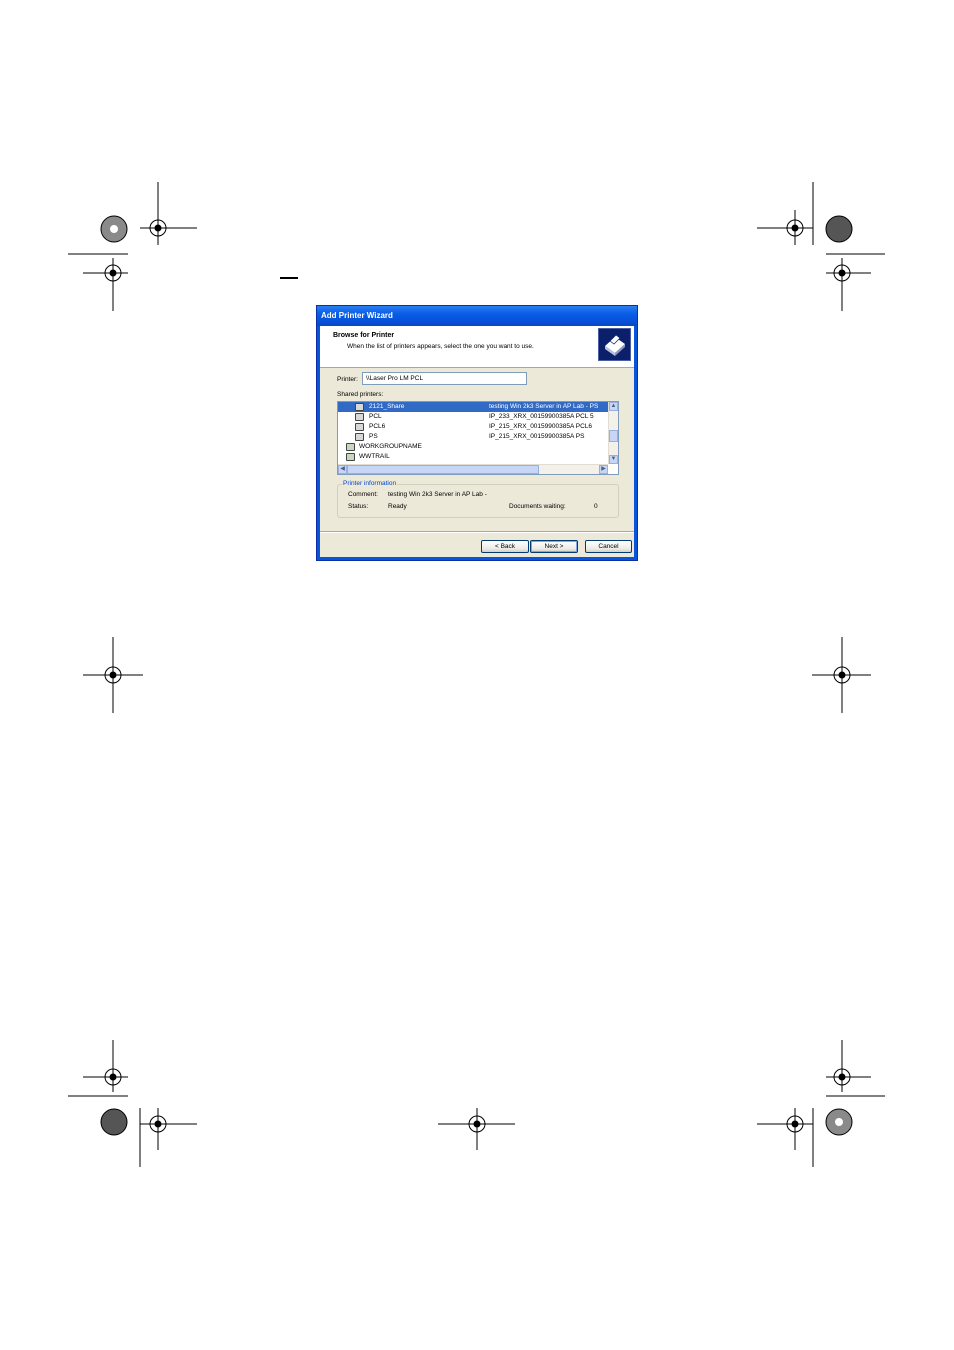 Image resolution: width=954 pixels, height=1350 pixels. I want to click on shared-printers-label: Shared printers:, so click(360, 394).